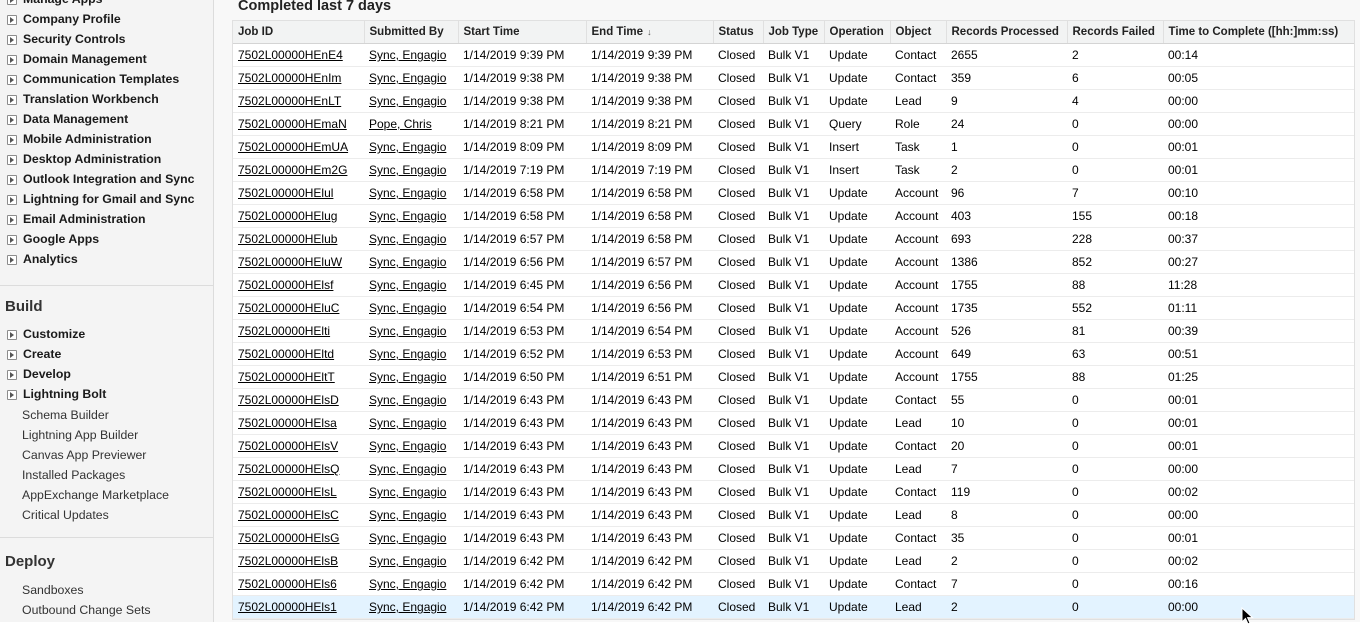 This screenshot has height=625, width=1360. I want to click on job-id-link: 7502L00000HEltT, so click(286, 377).